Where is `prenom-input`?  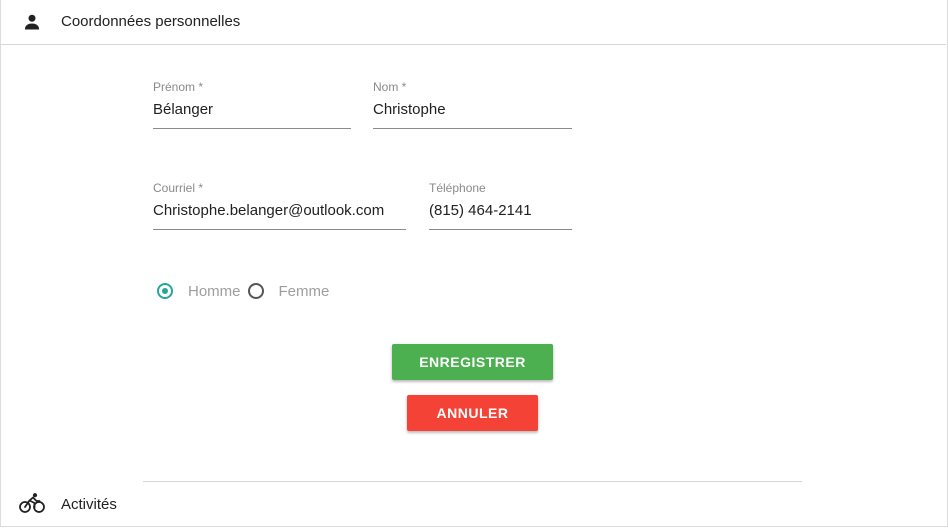
prenom-input is located at coordinates (252, 111).